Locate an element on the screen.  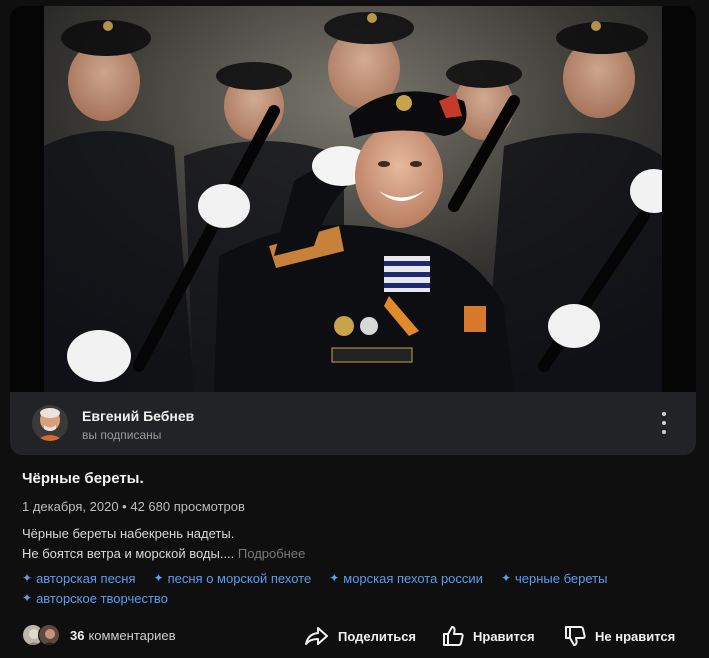
share-label: Поделиться is located at coordinates (377, 636).